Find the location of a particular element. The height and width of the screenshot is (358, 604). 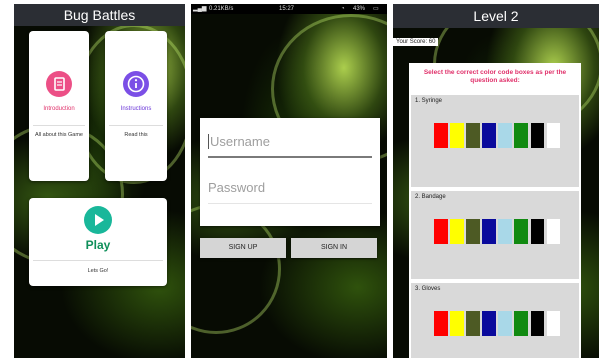

password-placeholder: Password is located at coordinates (237, 187).